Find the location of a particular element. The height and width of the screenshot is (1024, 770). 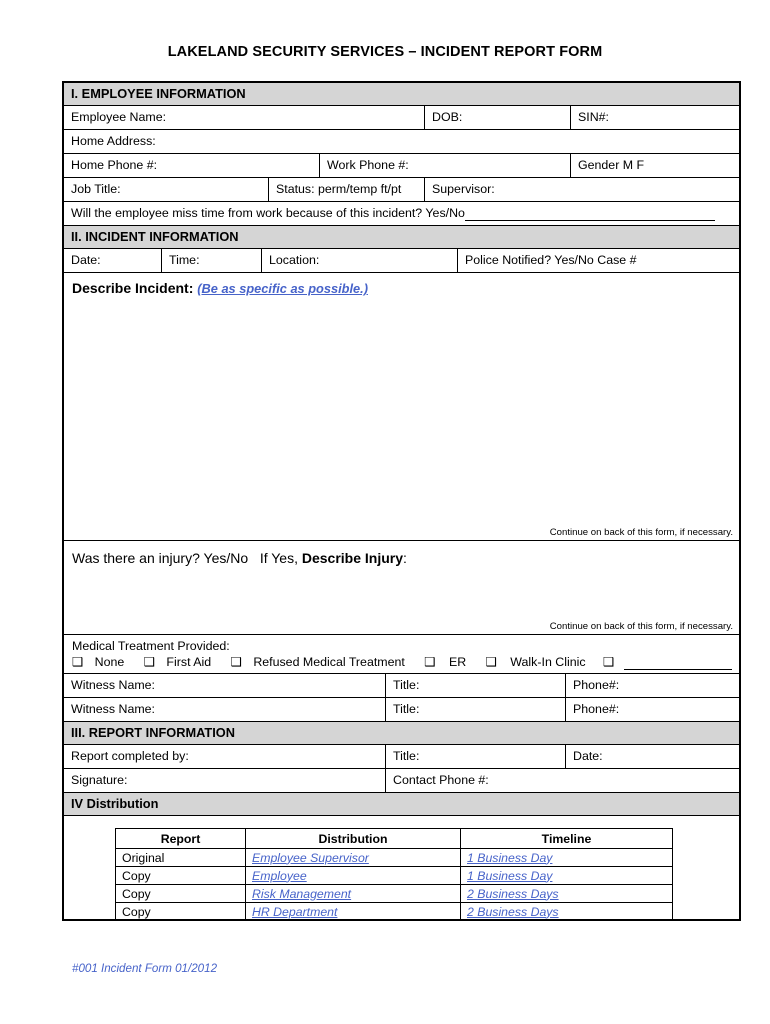

employee-name-row: Employee Name: DOB: SIN#: is located at coordinates (401, 118).